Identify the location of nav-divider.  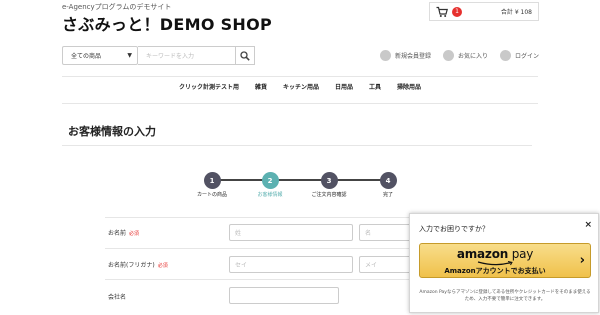
(300, 103).